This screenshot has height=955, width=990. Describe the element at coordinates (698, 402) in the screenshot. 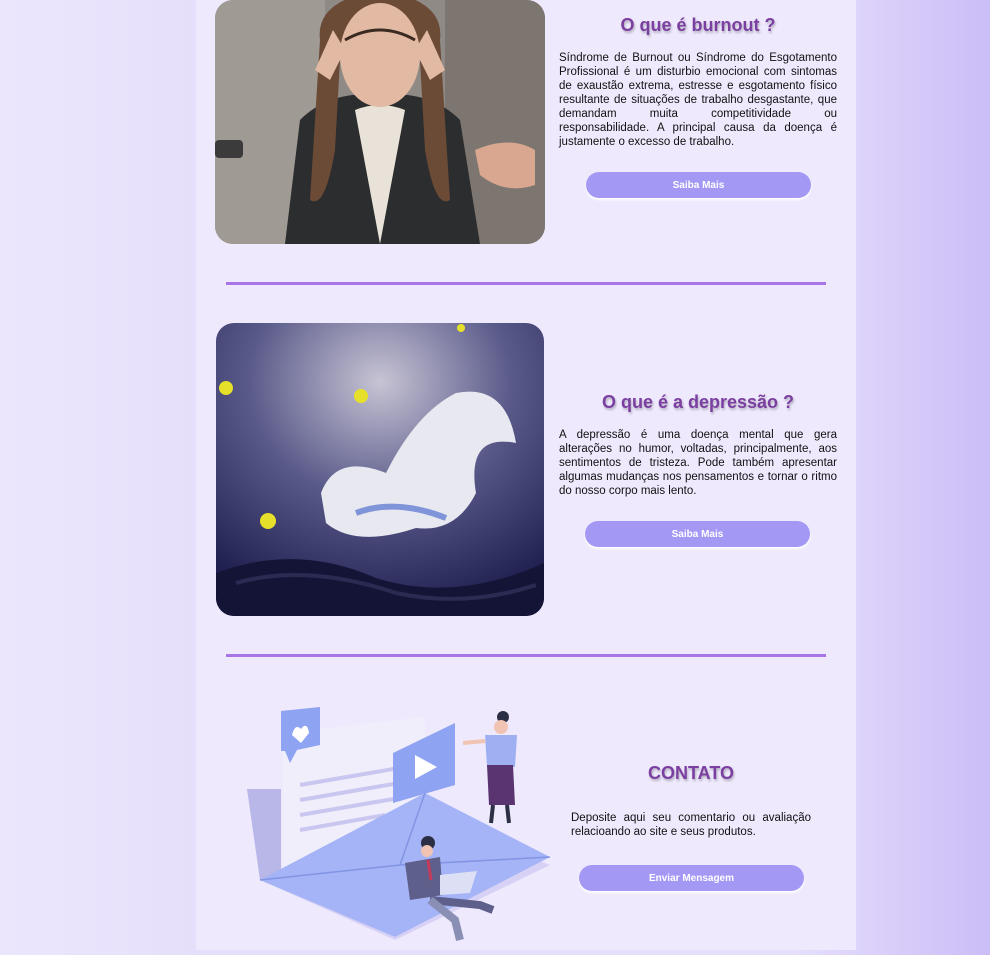

I see `depressao-title: O que é a depressão ?` at that location.